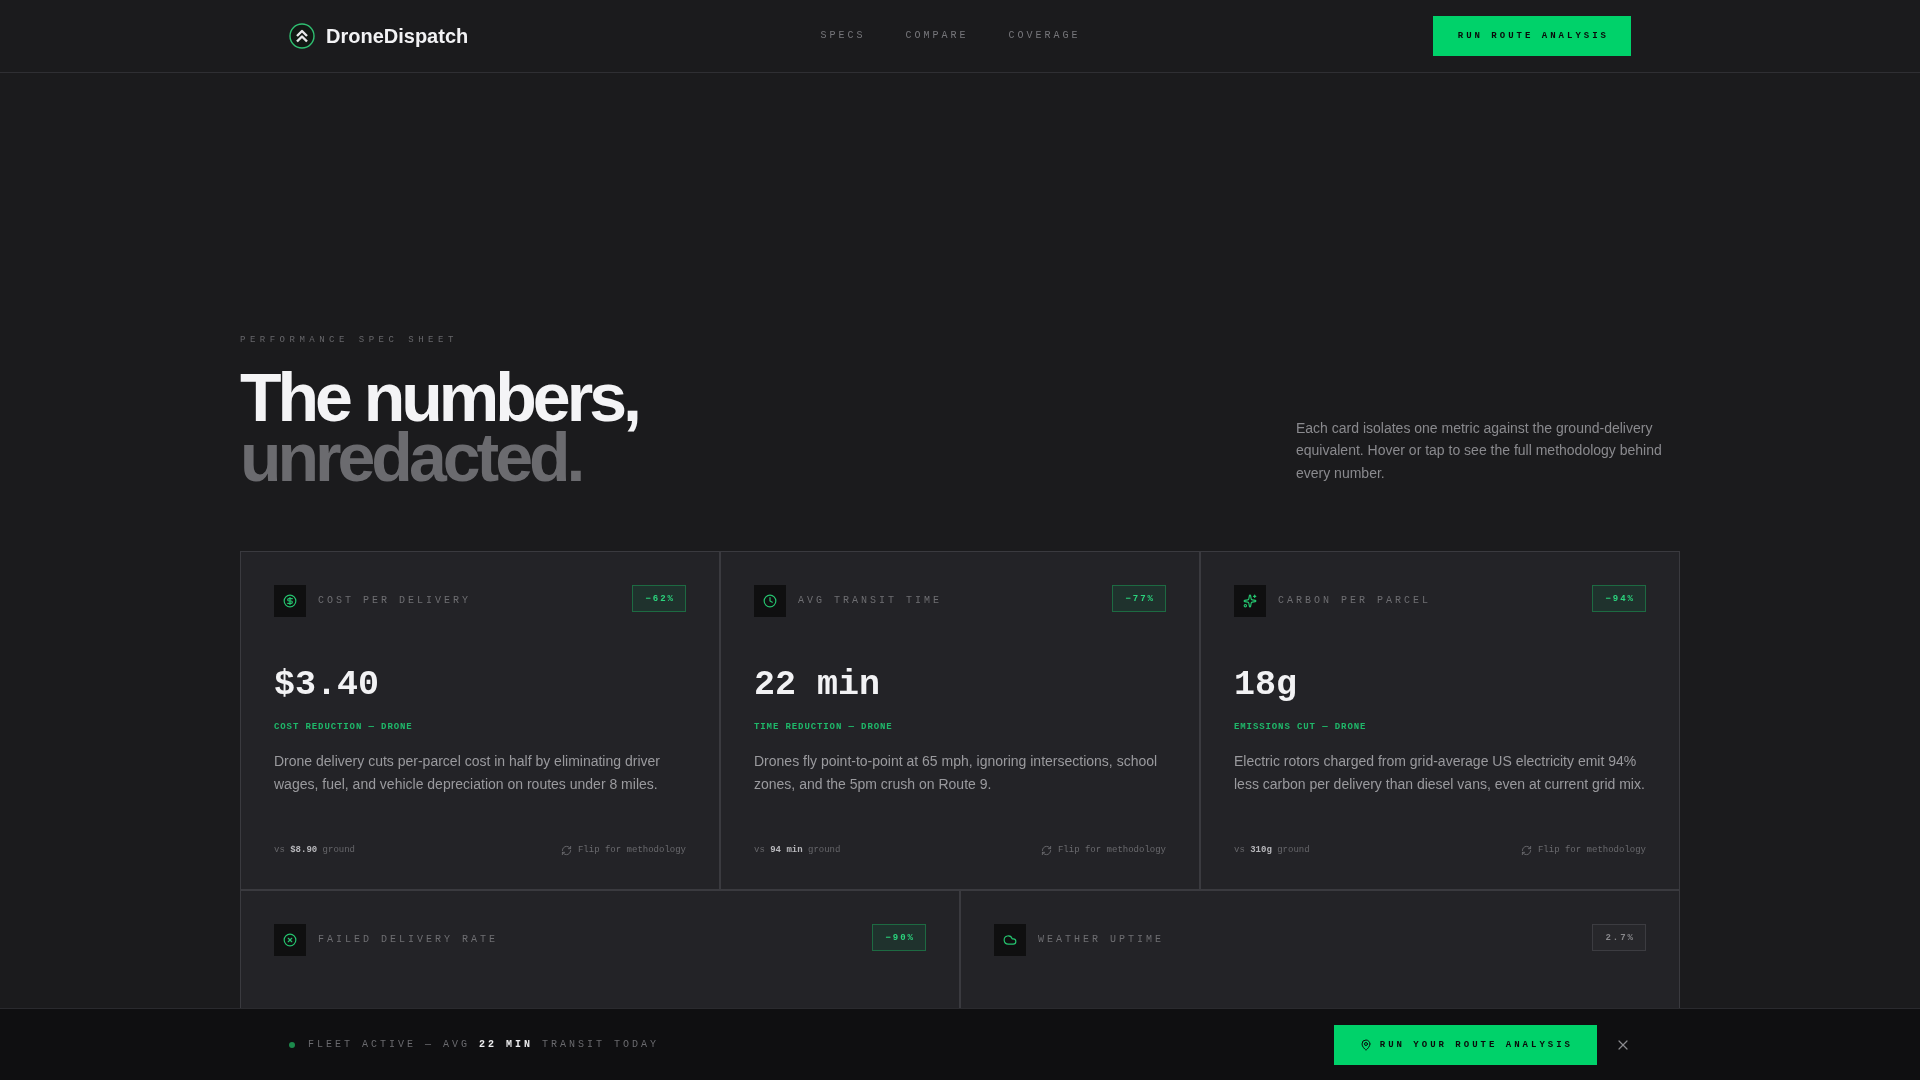 The width and height of the screenshot is (1920, 1080). I want to click on ground-comparison: vs $8.90 ground, so click(315, 850).